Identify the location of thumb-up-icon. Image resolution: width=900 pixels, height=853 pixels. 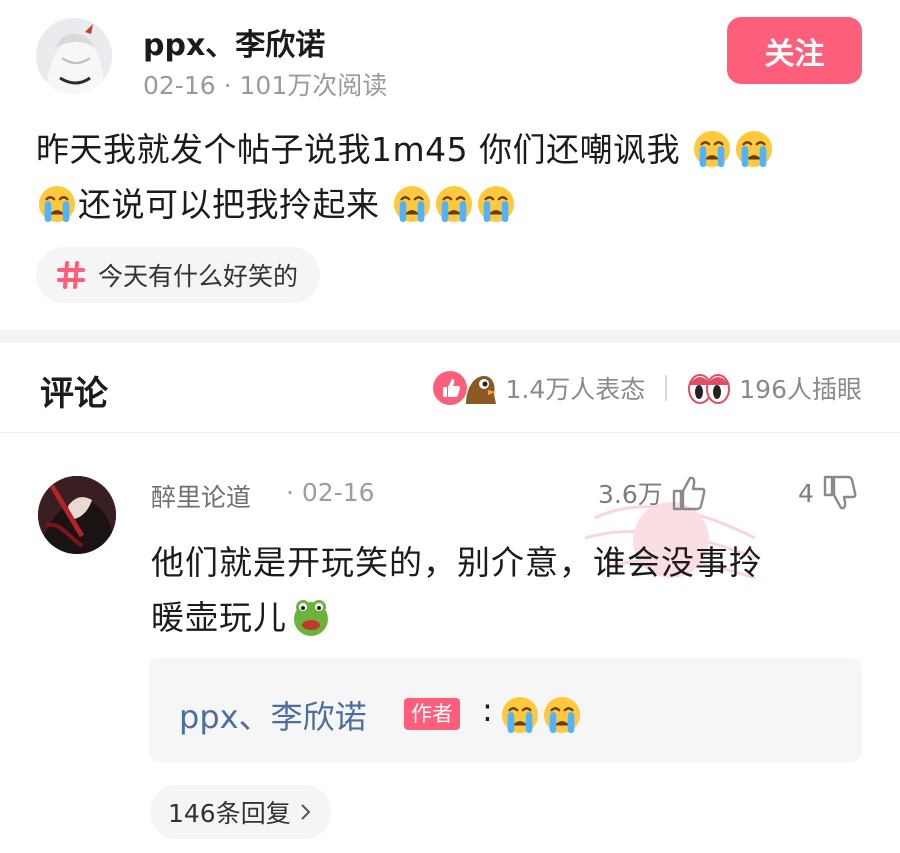
(689, 493).